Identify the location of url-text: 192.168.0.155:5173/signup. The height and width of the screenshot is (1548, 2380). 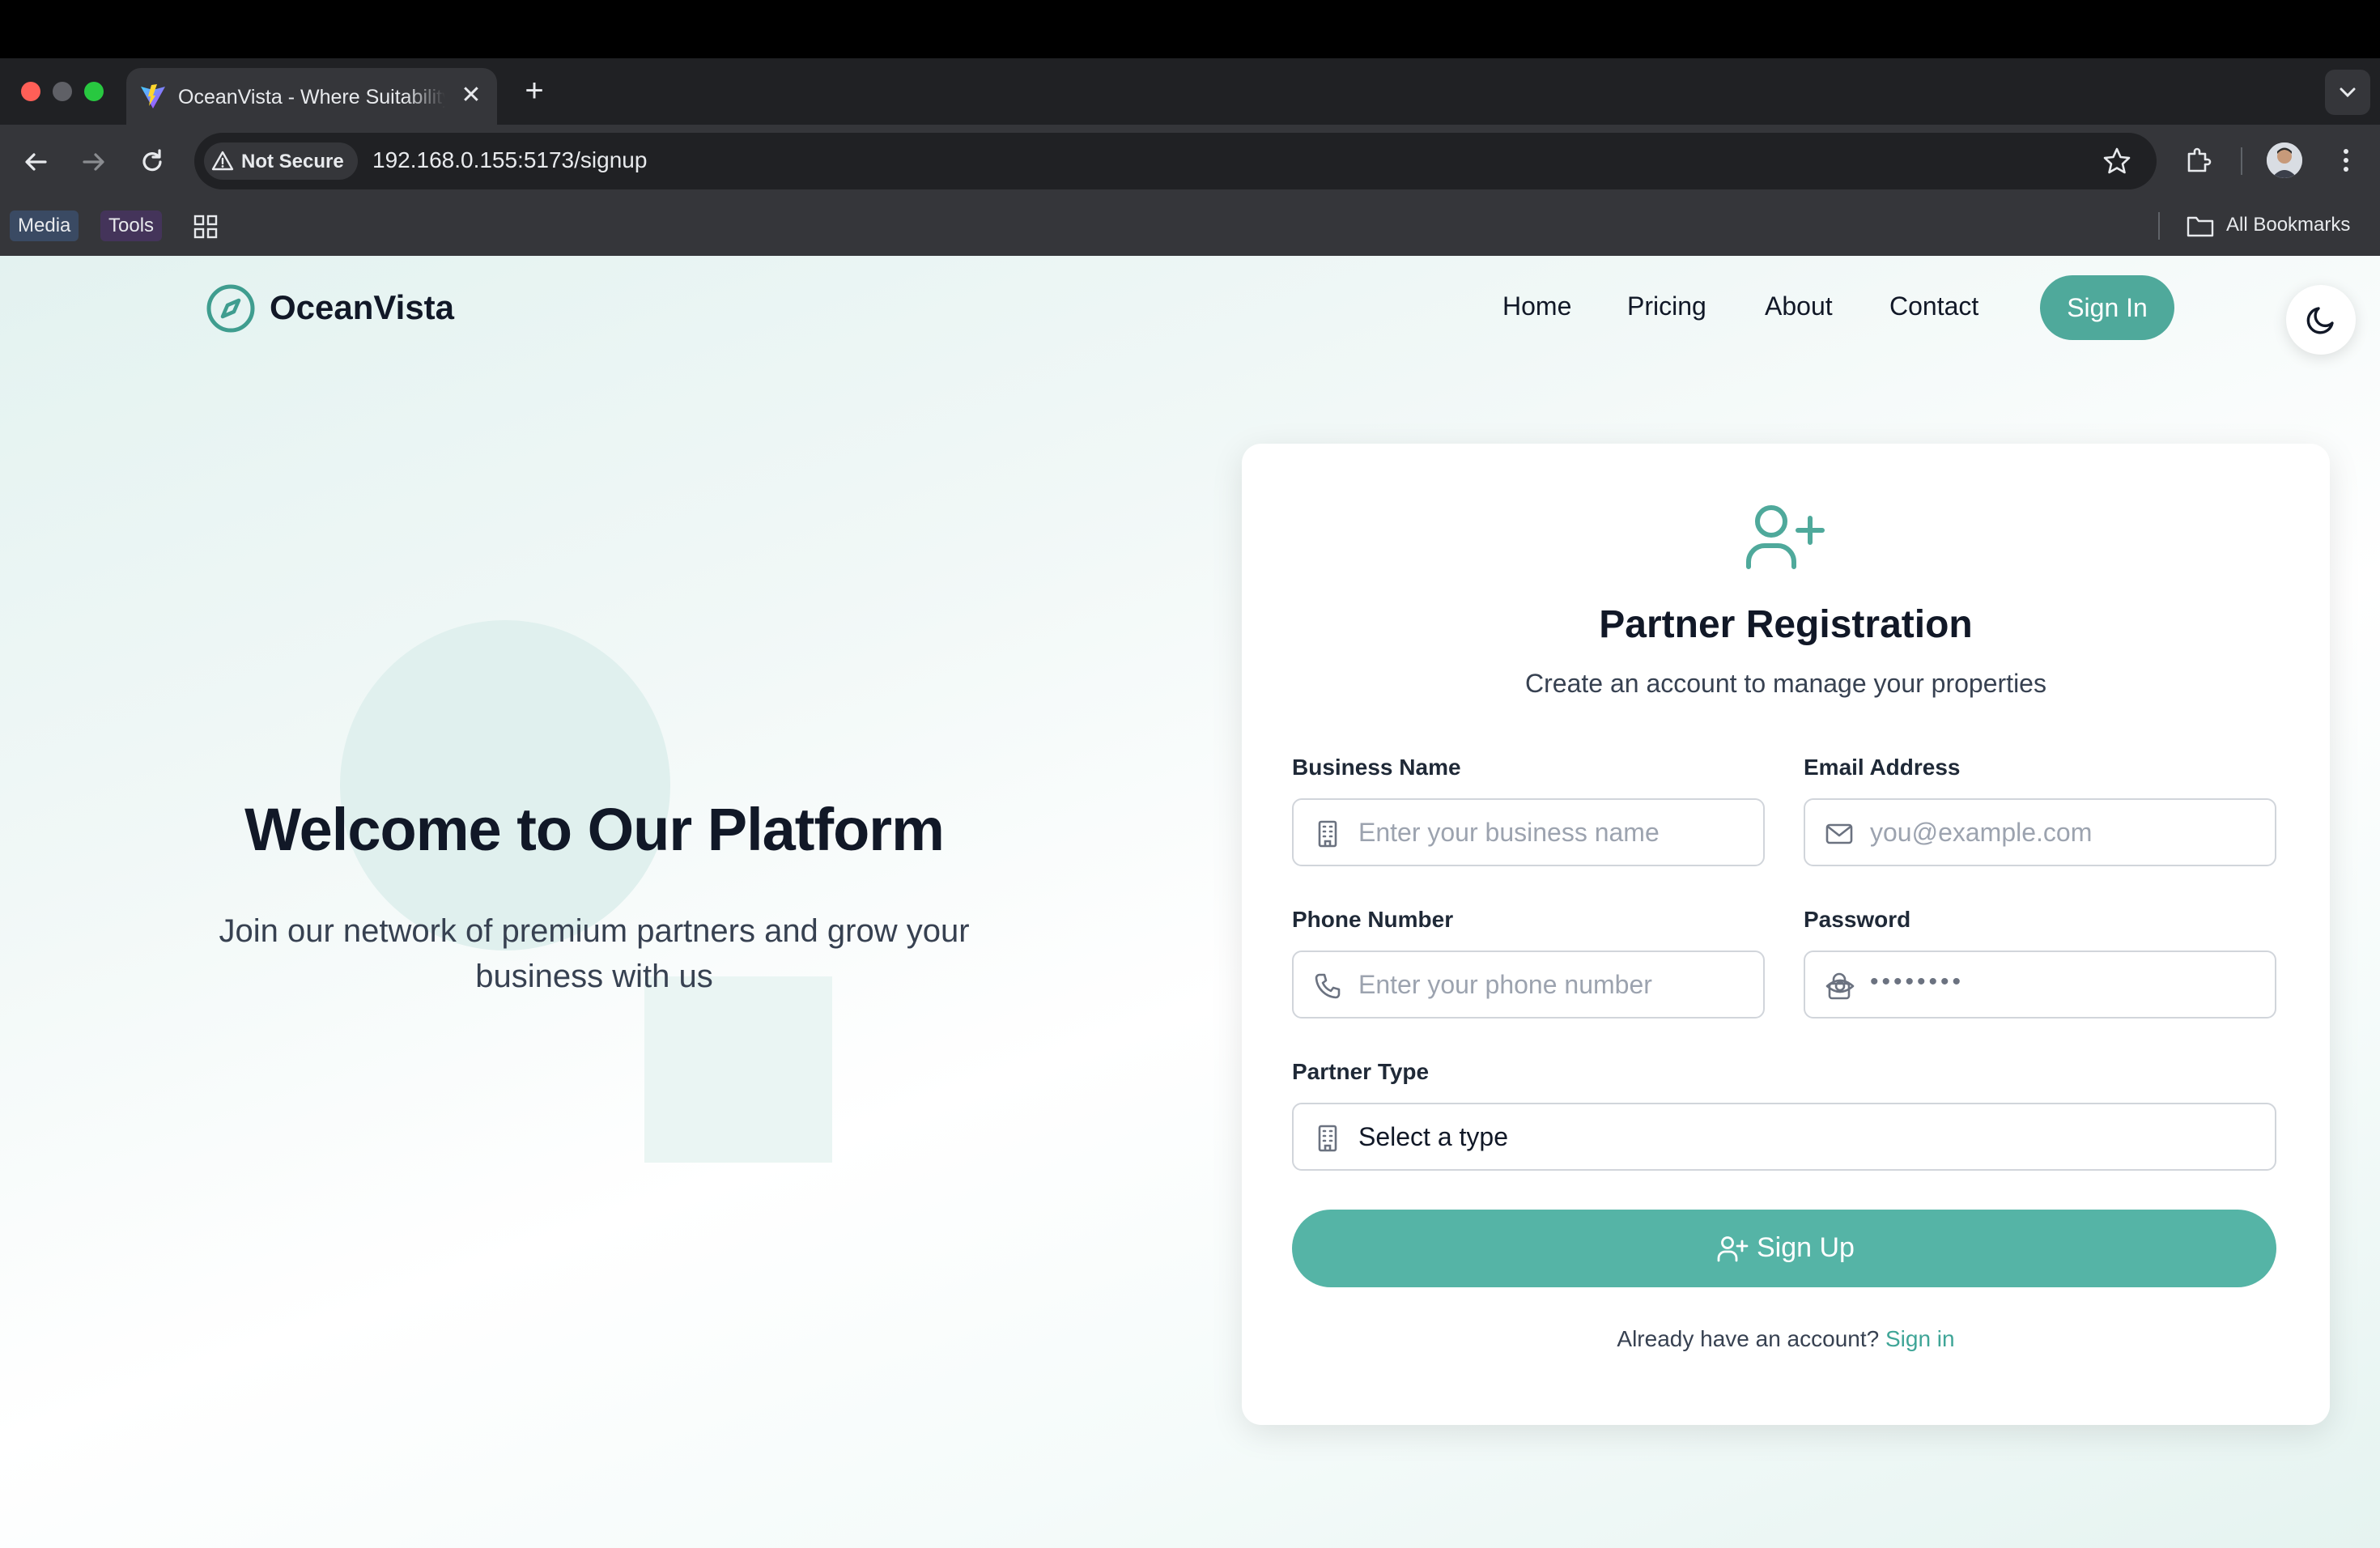
(509, 160).